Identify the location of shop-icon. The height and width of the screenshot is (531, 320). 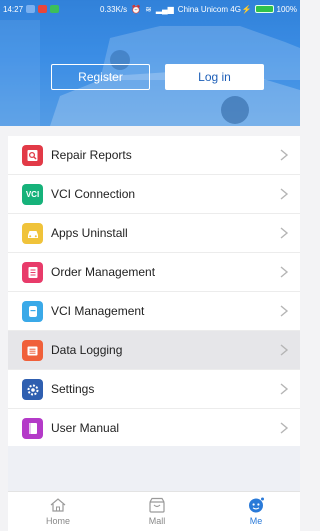
(157, 505).